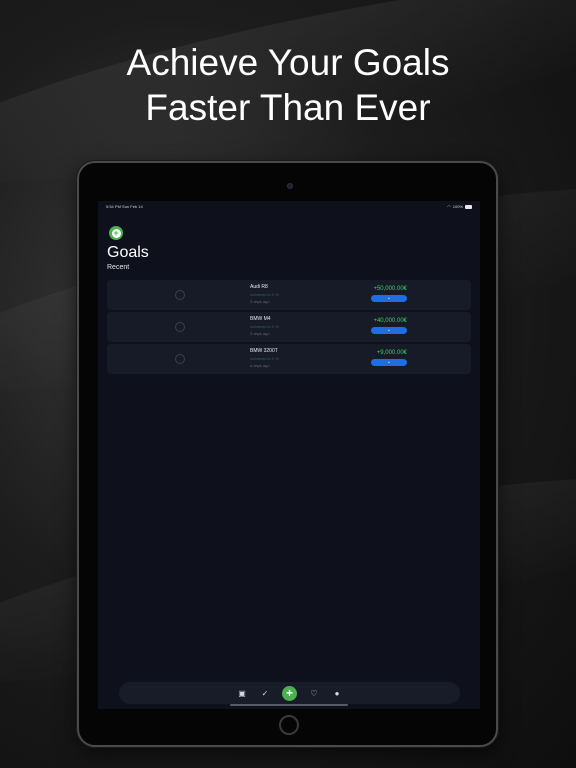 Image resolution: width=576 pixels, height=768 pixels. Describe the element at coordinates (132, 206) in the screenshot. I see `status-date: Sun Feb 14` at that location.